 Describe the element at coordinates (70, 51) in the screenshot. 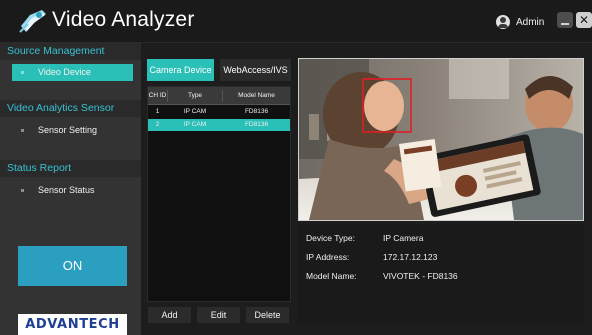

I see `section-title-source-management: Source Management` at that location.